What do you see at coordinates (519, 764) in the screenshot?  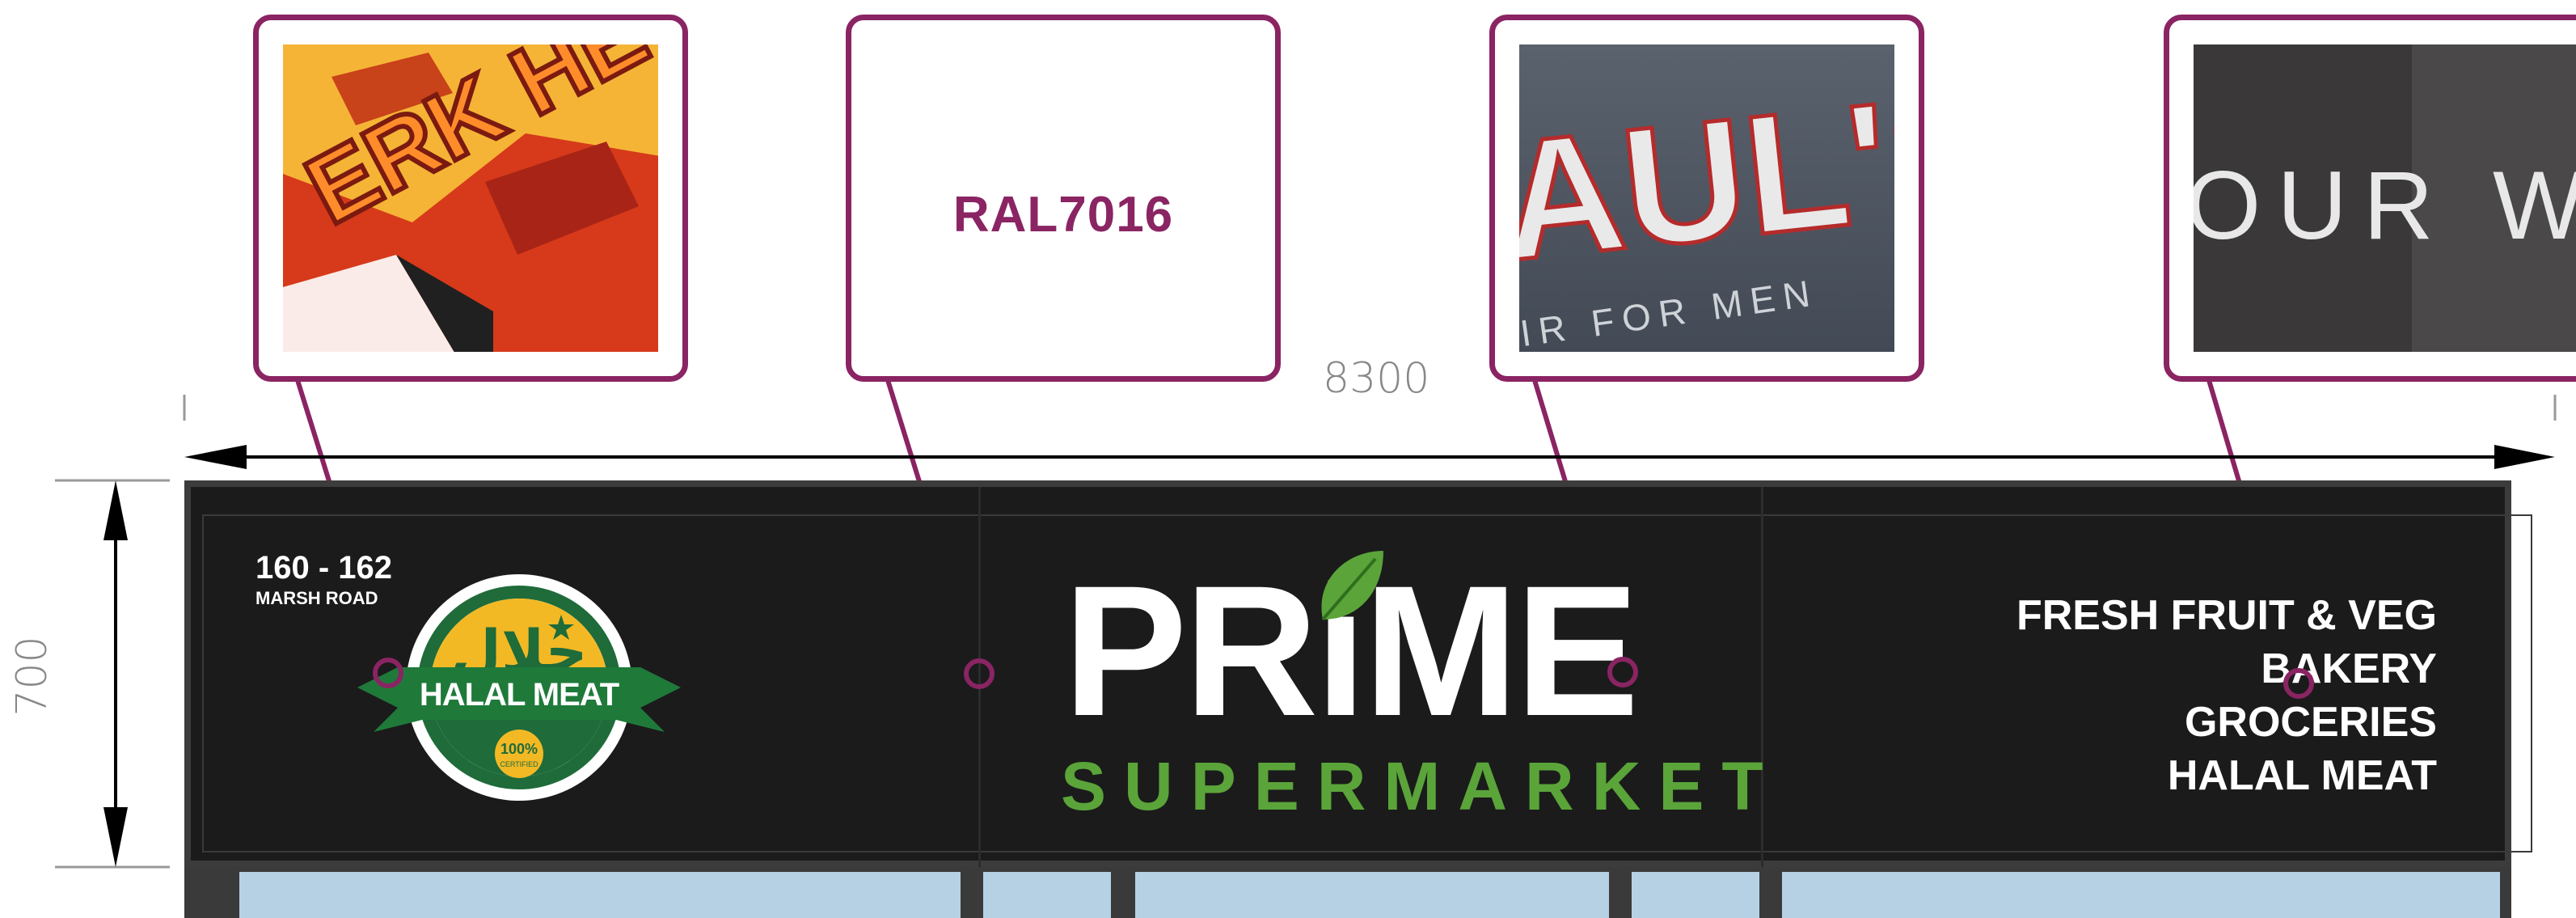 I see `badge-seal-line2: CERTIFIED` at bounding box center [519, 764].